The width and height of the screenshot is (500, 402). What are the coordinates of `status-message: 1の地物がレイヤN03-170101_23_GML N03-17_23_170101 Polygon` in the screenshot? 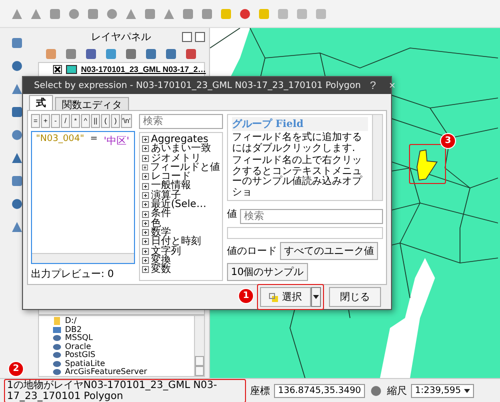 It's located at (112, 391).